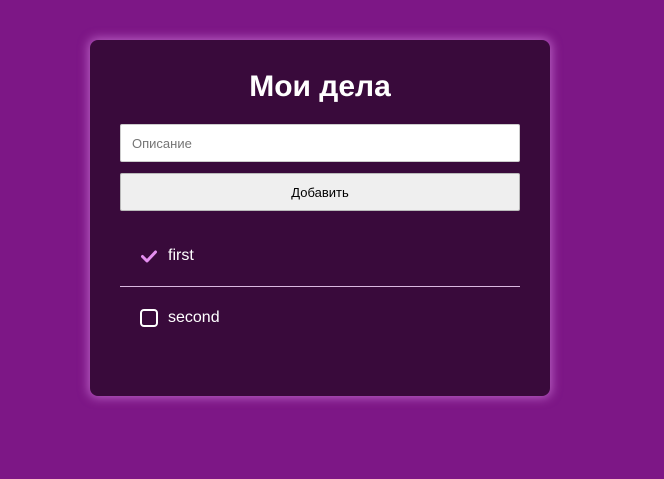 The width and height of the screenshot is (664, 479). Describe the element at coordinates (320, 317) in the screenshot. I see `todo-item-second: second` at that location.